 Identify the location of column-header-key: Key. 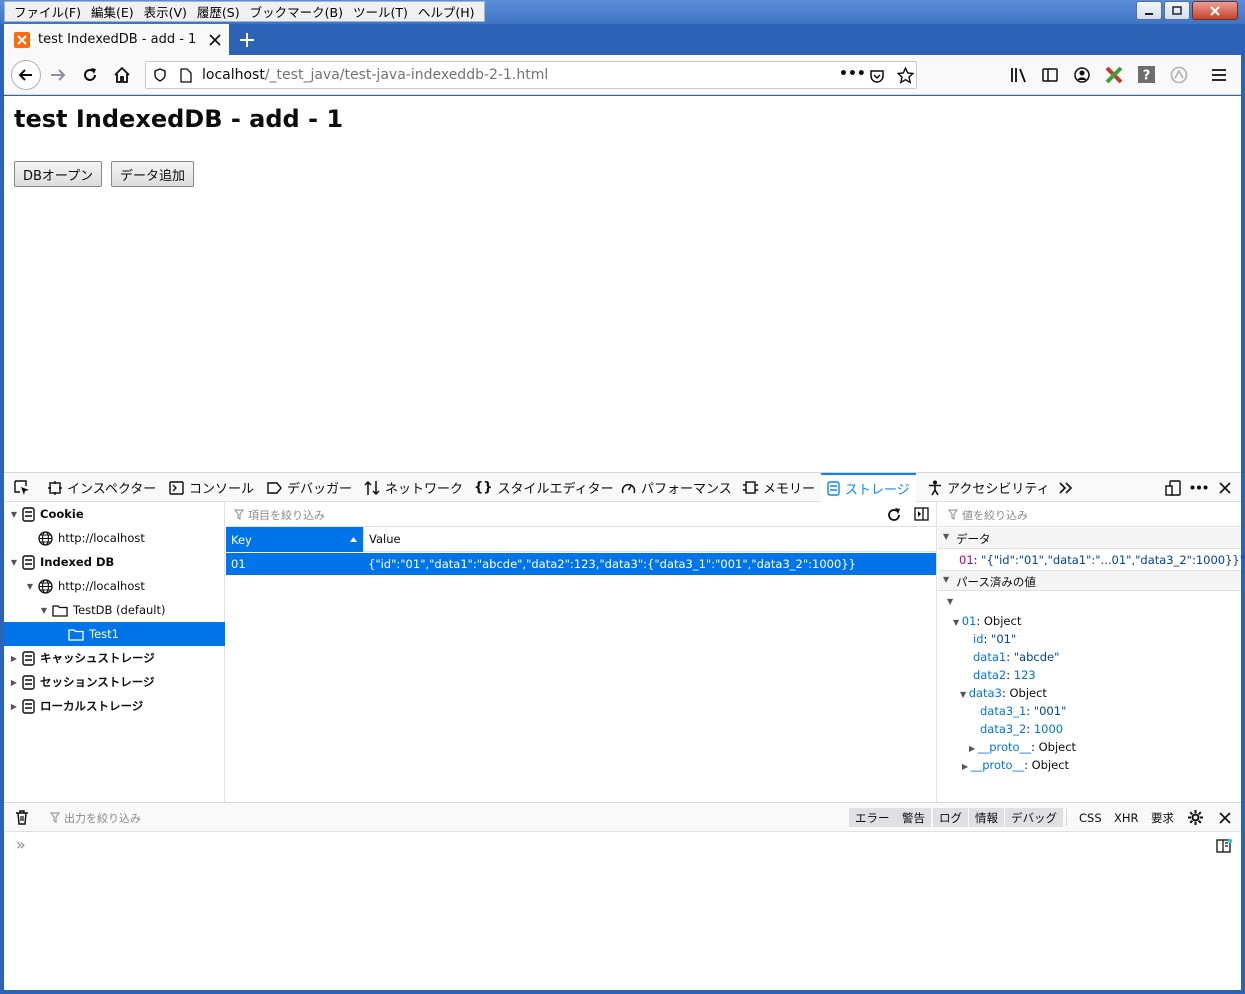
(294, 539).